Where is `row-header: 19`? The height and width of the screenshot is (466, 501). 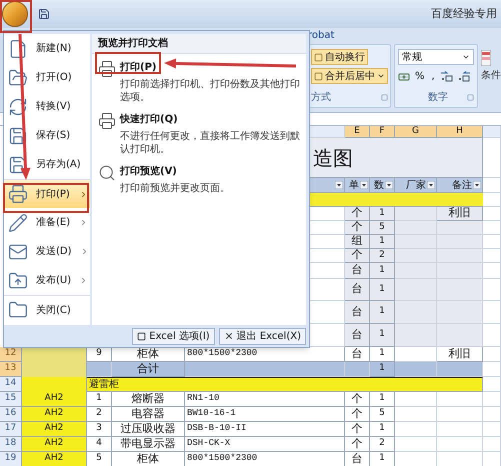
row-header: 19 is located at coordinates (11, 459).